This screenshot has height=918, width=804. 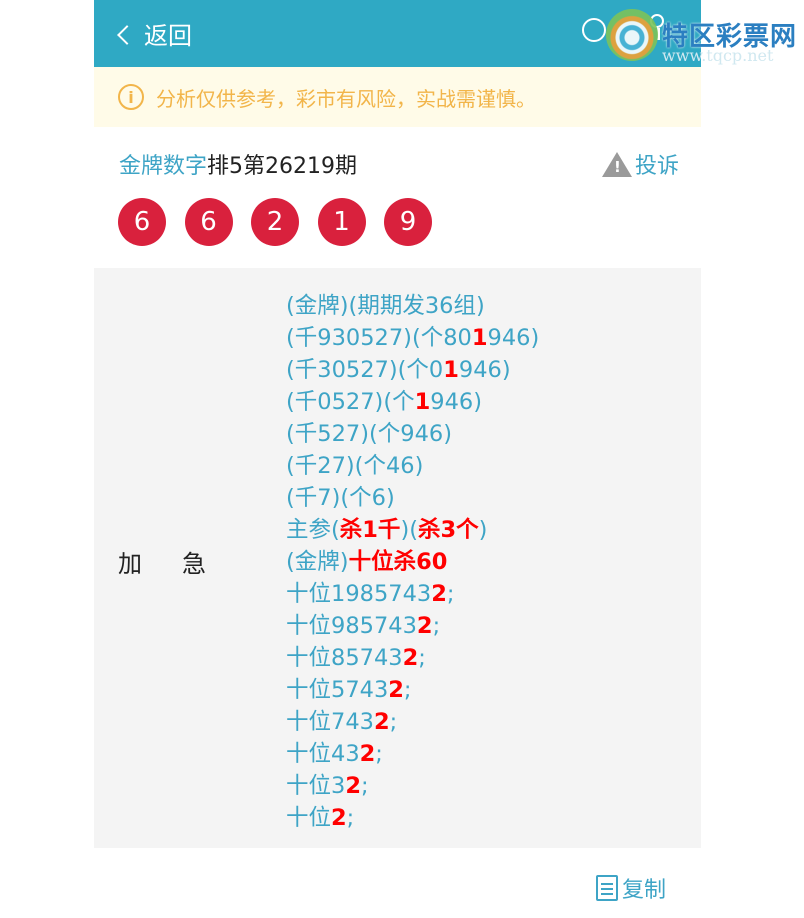 What do you see at coordinates (483, 530) in the screenshot?
I see `line-text: )` at bounding box center [483, 530].